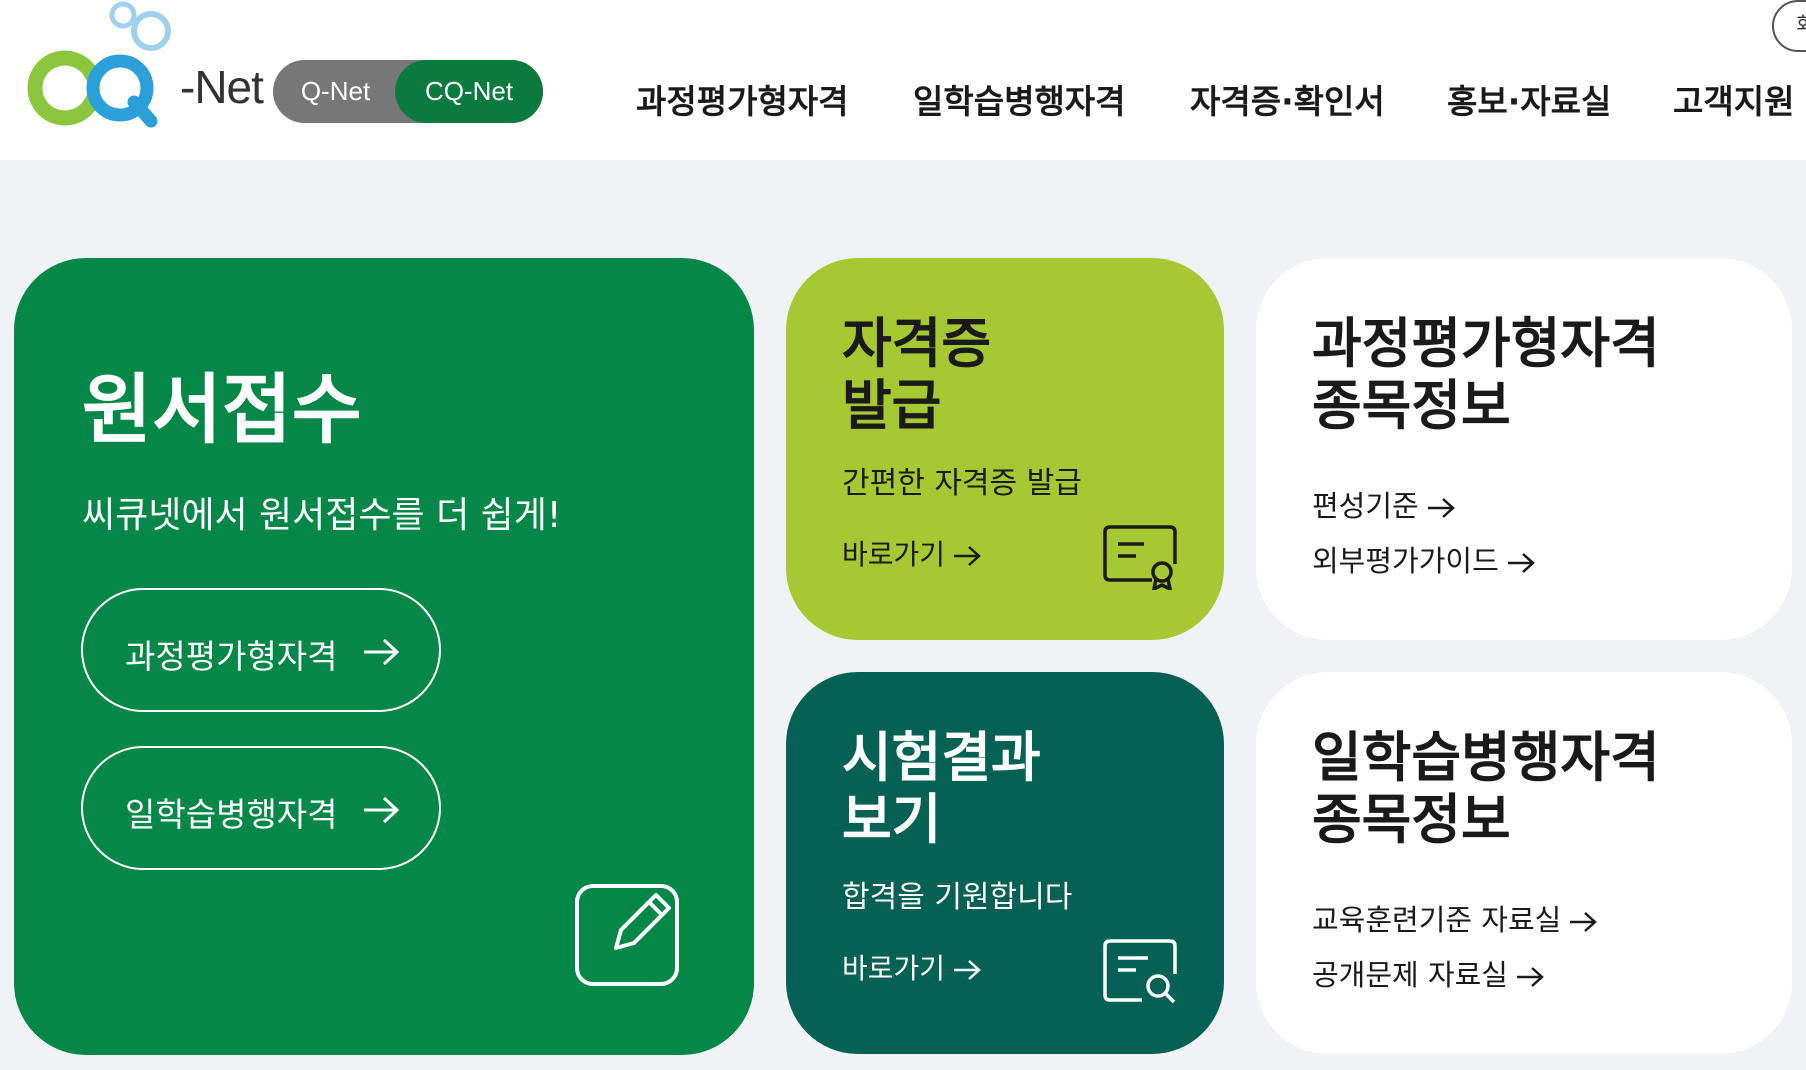 This screenshot has width=1806, height=1070. What do you see at coordinates (627, 935) in the screenshot?
I see `edit-icon` at bounding box center [627, 935].